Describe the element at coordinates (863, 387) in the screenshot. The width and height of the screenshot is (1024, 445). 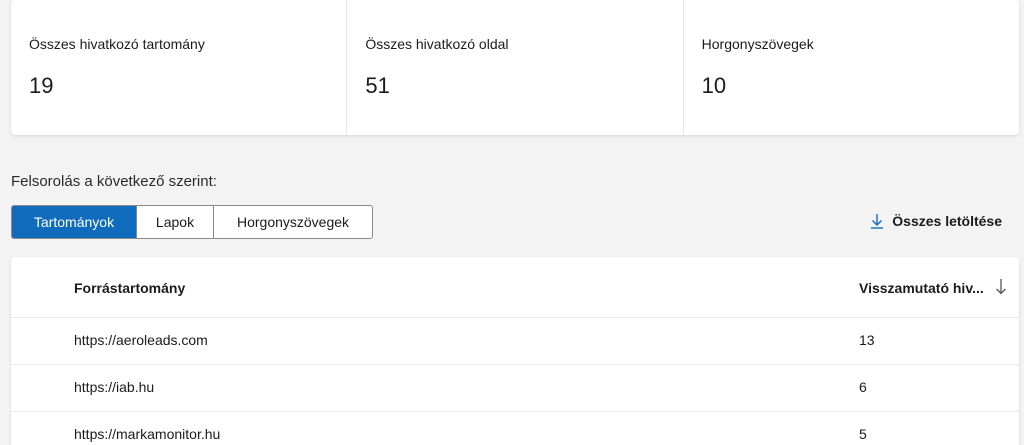
I see `row-count: 6` at that location.